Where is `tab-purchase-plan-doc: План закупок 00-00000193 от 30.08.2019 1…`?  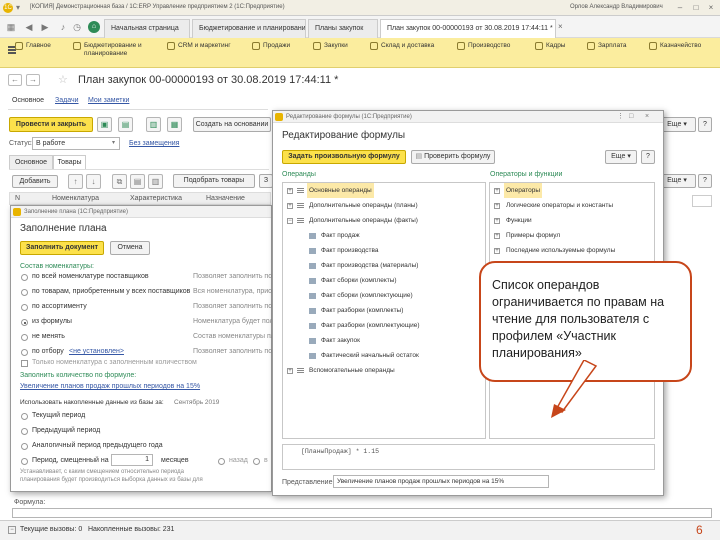
tab-purchase-plan-doc: План закупок 00-00000193 от 30.08.2019 1… is located at coordinates (468, 28).